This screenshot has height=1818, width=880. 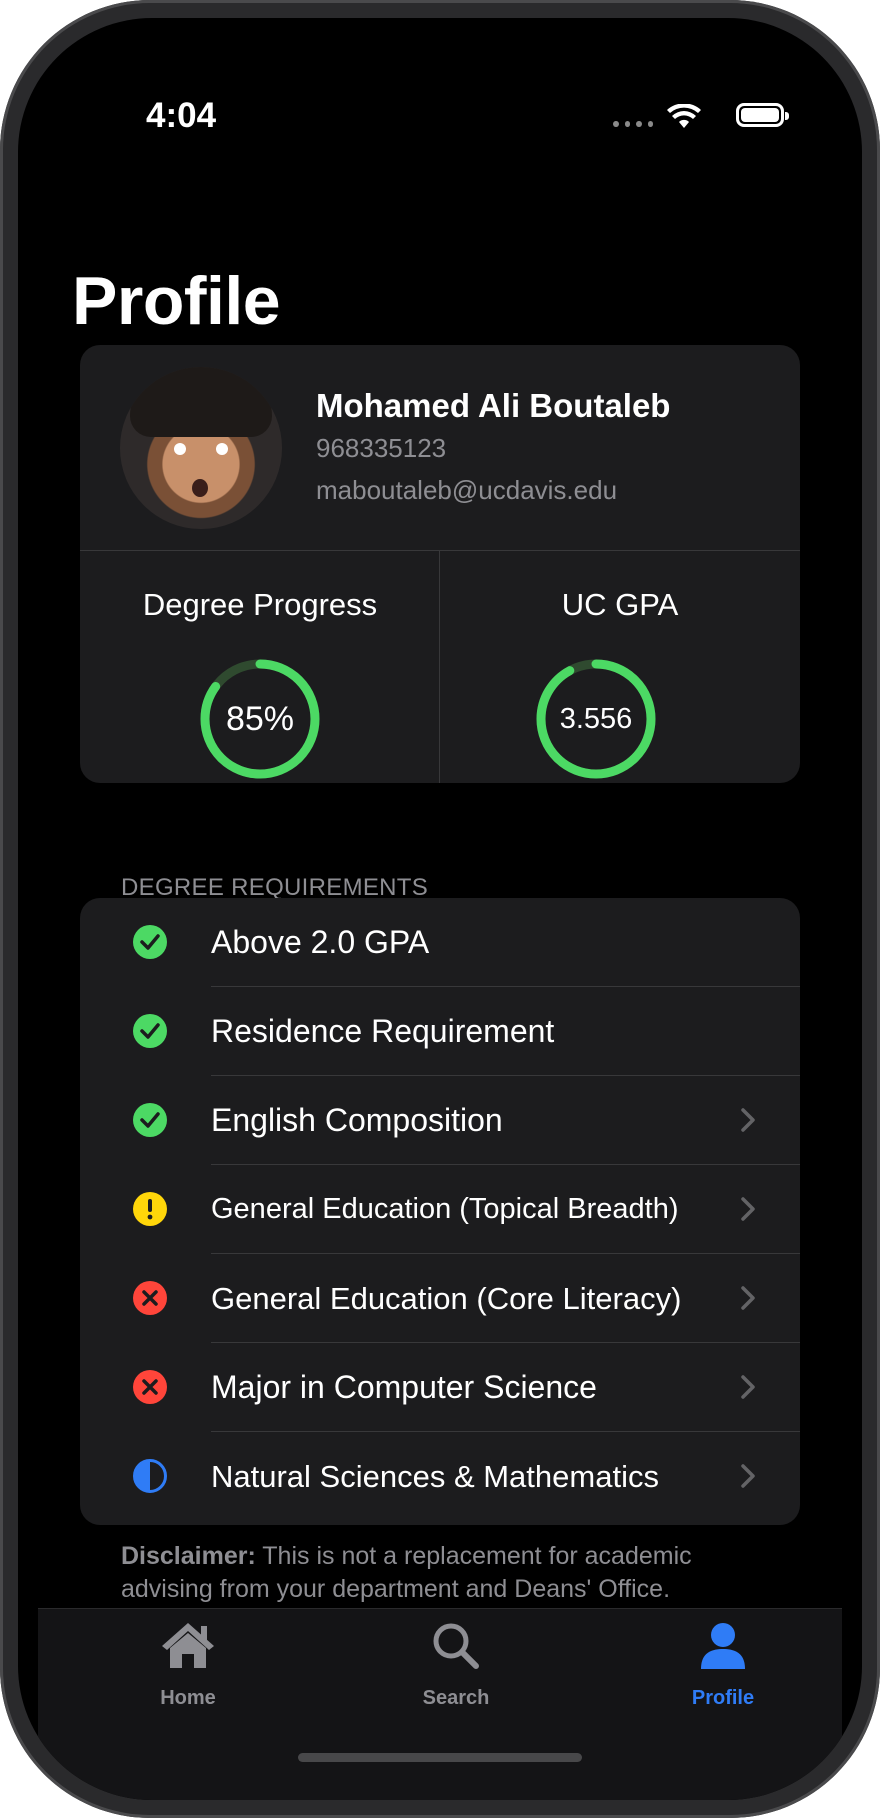 I want to click on requirement-label: General Education (Core Literacy), so click(x=446, y=1298).